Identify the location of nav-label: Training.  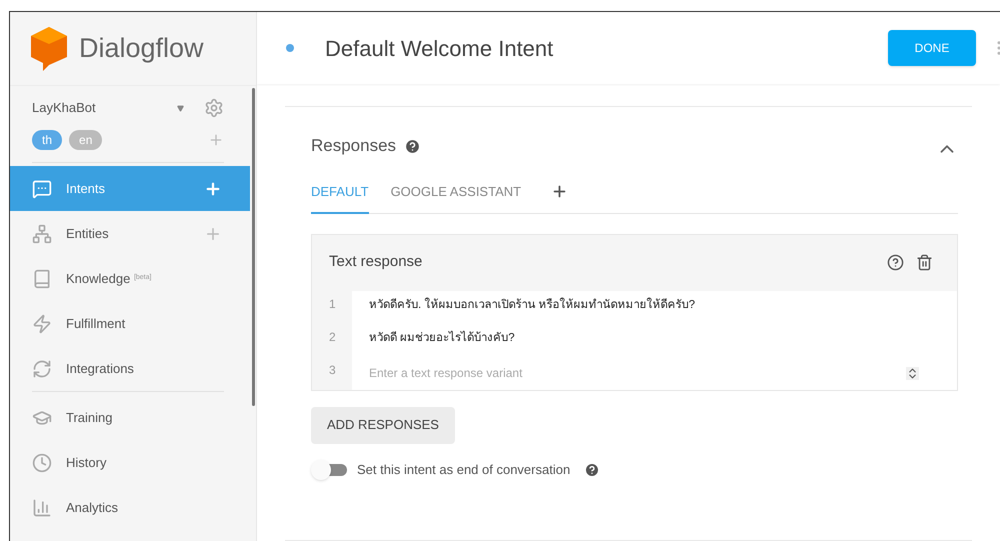
(90, 417).